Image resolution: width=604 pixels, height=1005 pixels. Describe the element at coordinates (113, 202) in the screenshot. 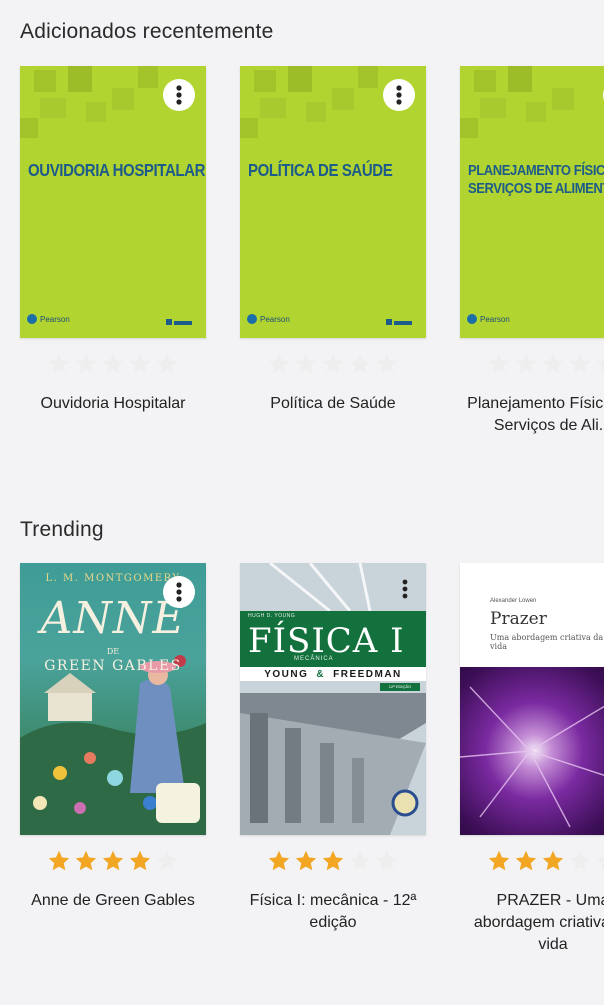

I see `book-cover: OUVIDORIA HOSPITALAR Pearson` at that location.